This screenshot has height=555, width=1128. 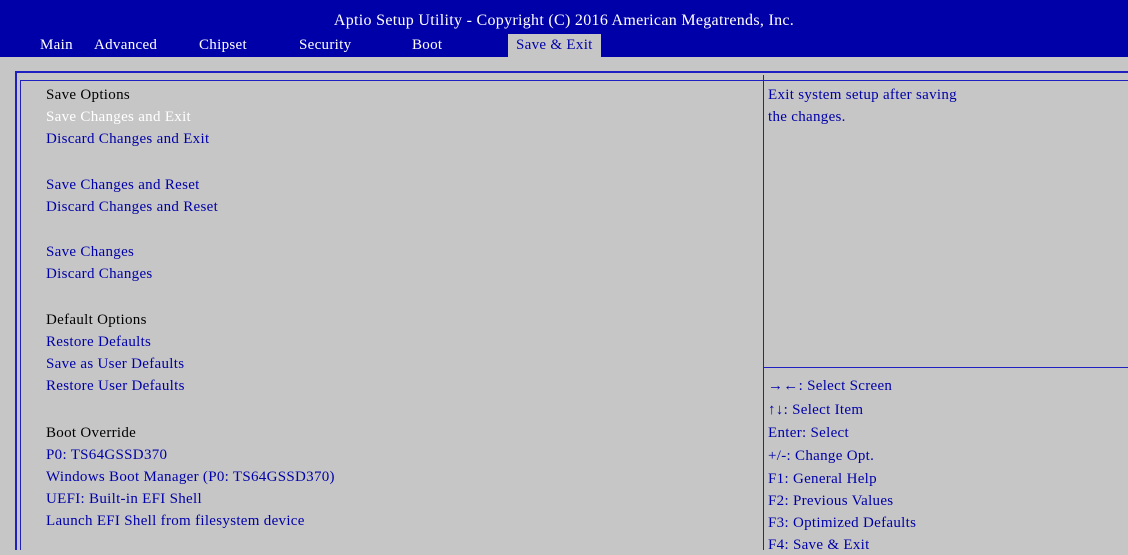 What do you see at coordinates (118, 117) in the screenshot?
I see `menu-item-save-changes-and-exit: Save Changes and Exit` at bounding box center [118, 117].